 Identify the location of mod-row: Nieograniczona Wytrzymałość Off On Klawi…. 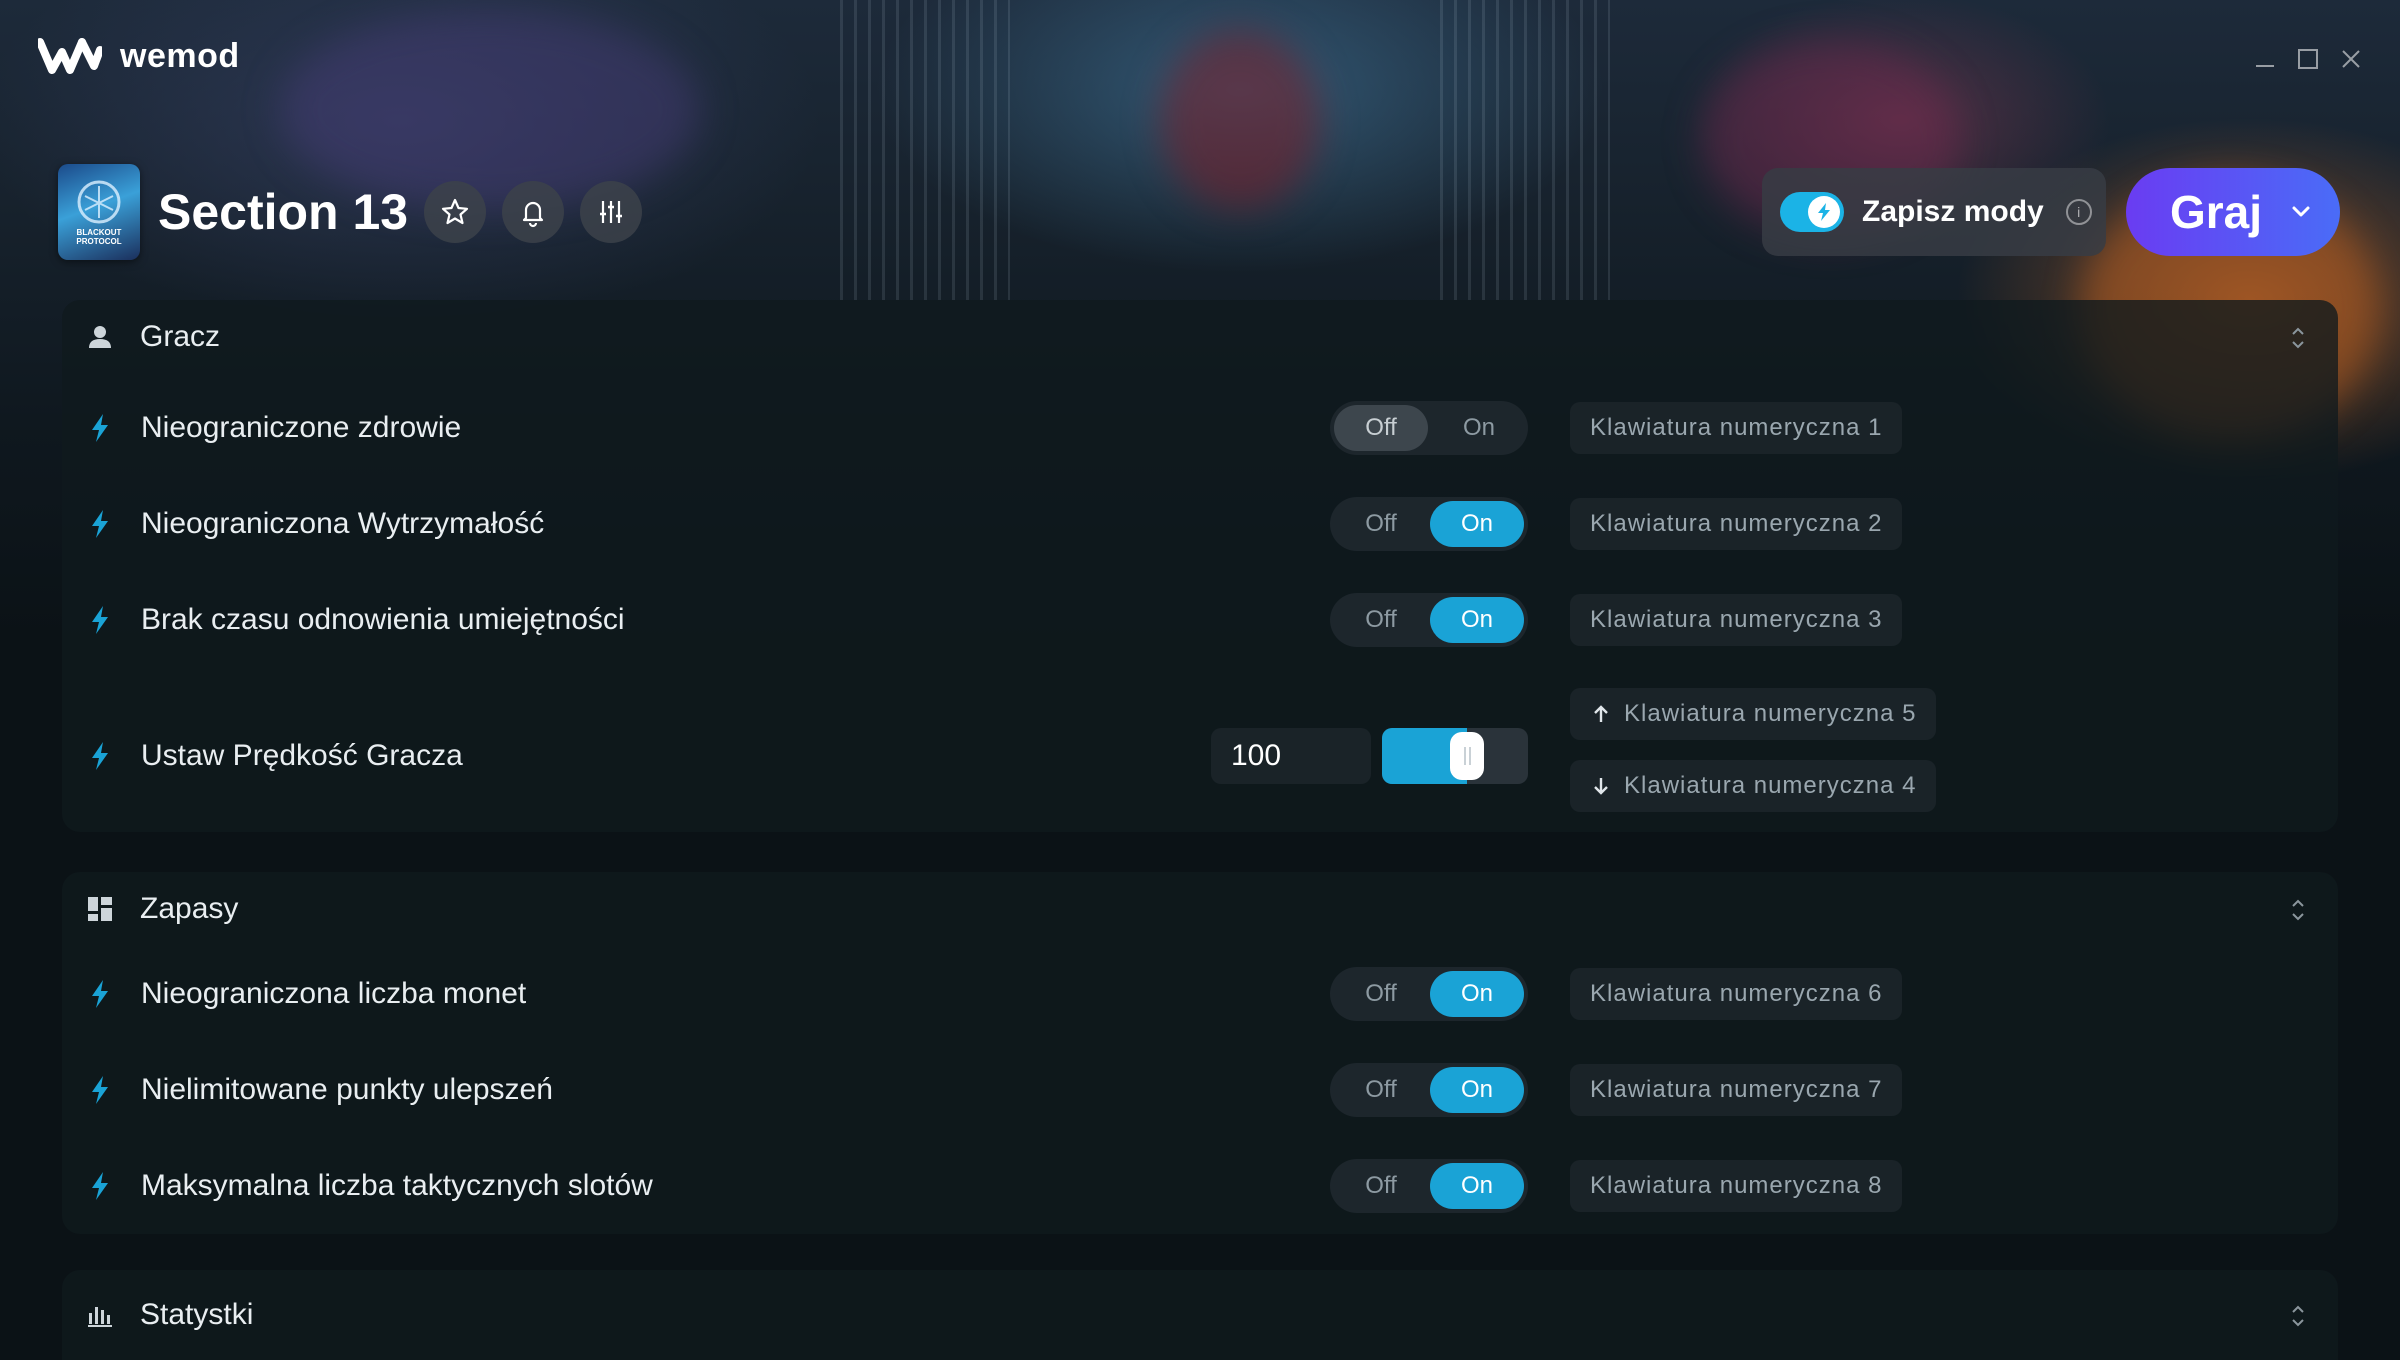
(1200, 524).